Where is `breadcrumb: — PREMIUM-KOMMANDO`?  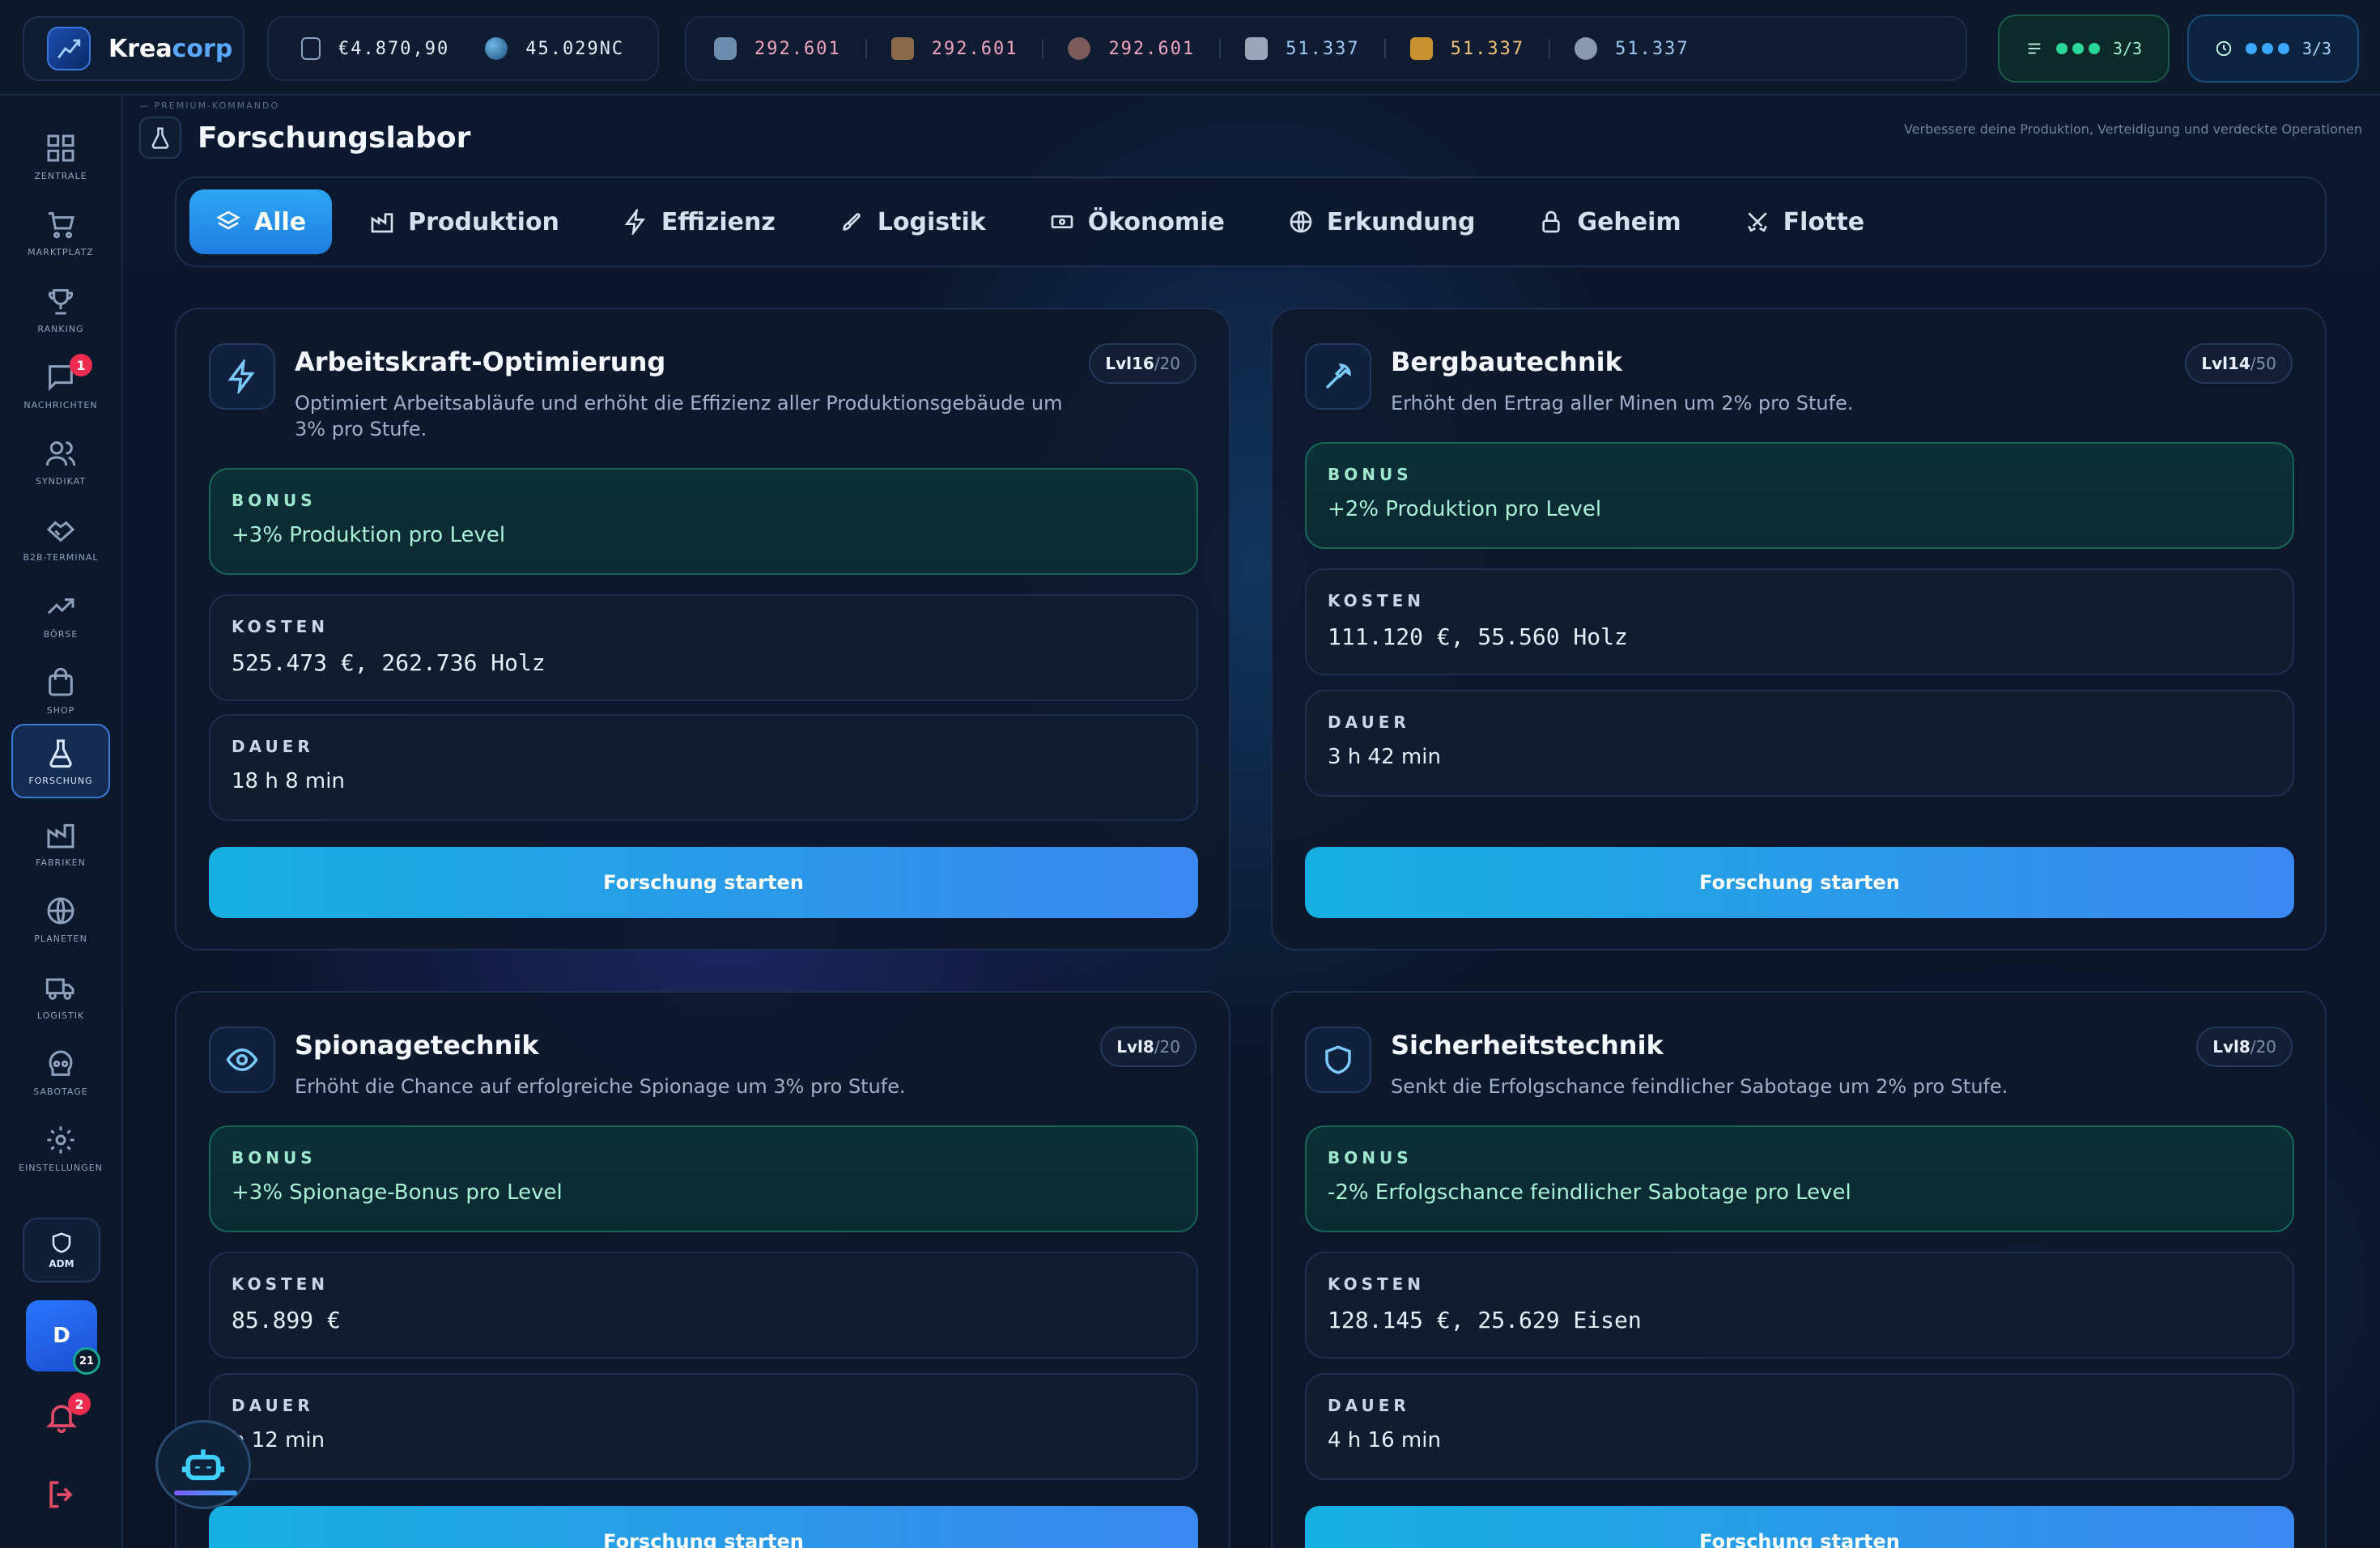
breadcrumb: — PREMIUM-KOMMANDO is located at coordinates (210, 106).